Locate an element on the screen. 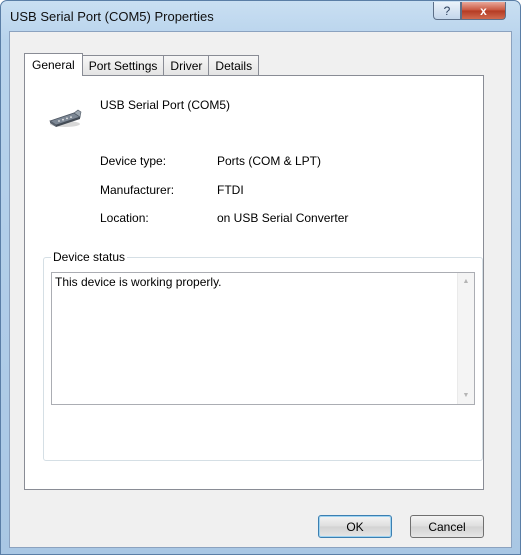 The image size is (521, 555). location-label: Location: is located at coordinates (124, 218).